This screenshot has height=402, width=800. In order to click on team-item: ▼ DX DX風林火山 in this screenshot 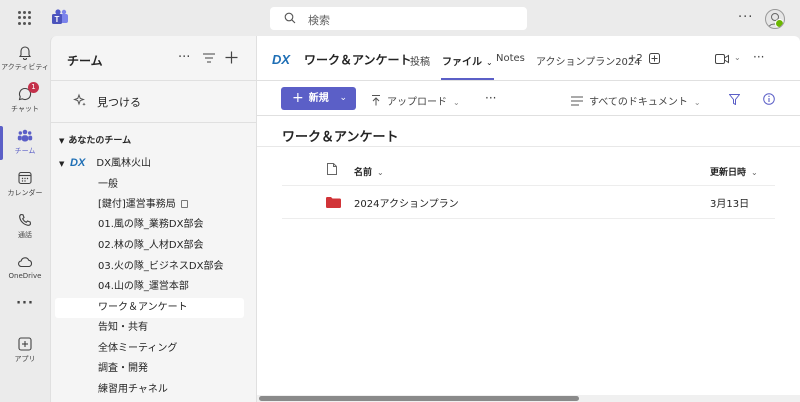, I will do `click(105, 161)`.